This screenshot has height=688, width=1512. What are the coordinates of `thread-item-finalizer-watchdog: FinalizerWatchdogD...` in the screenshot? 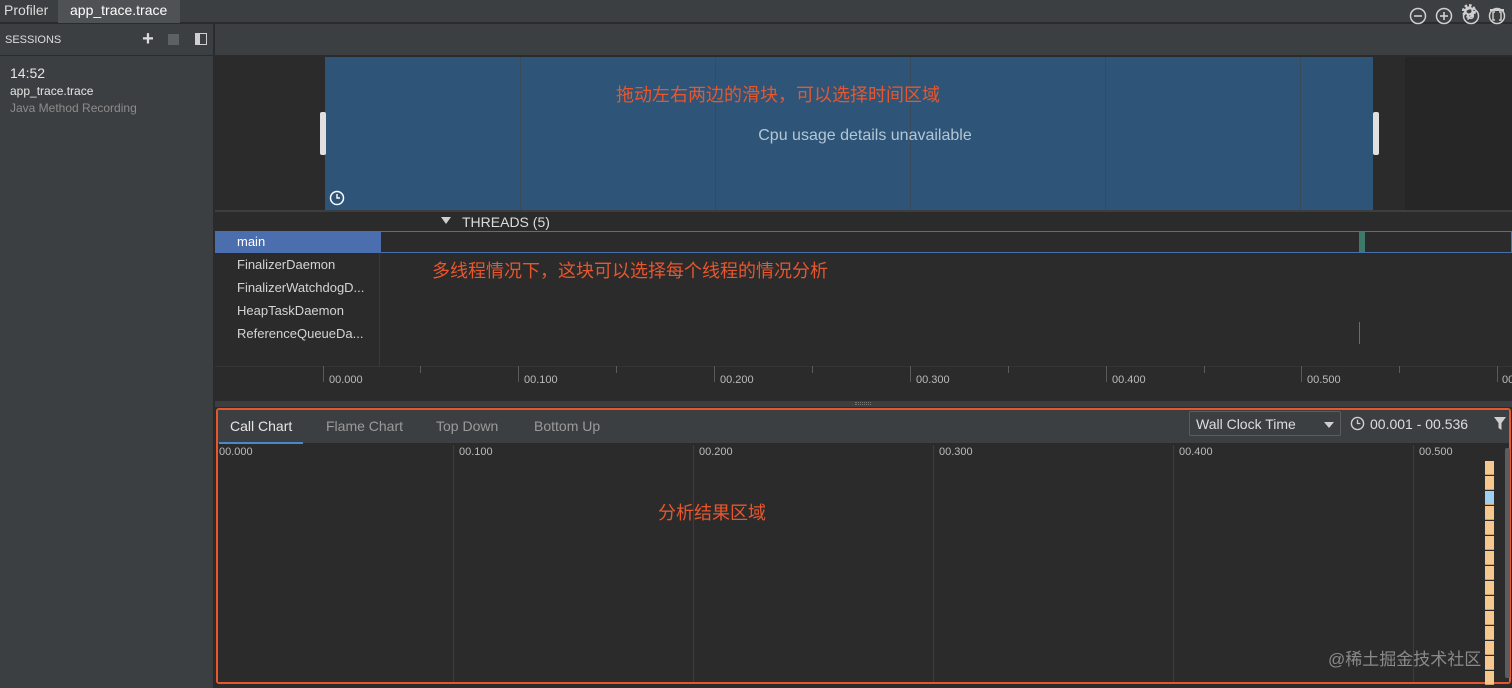 It's located at (297, 288).